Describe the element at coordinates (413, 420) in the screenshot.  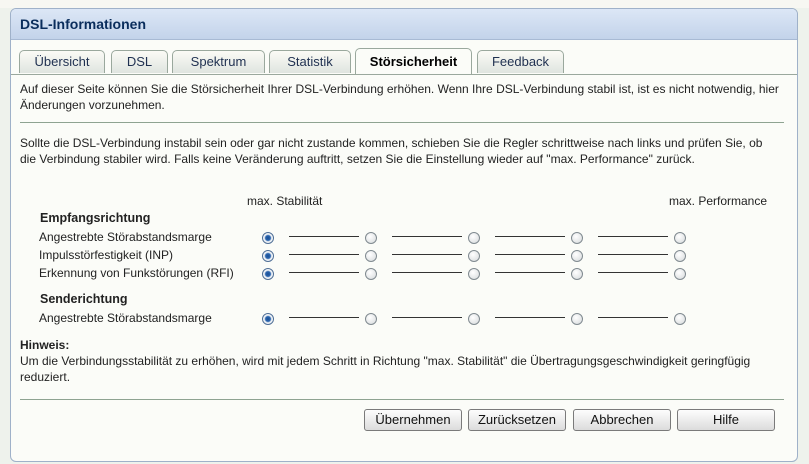
I see `apply-button: Übernehmen` at that location.